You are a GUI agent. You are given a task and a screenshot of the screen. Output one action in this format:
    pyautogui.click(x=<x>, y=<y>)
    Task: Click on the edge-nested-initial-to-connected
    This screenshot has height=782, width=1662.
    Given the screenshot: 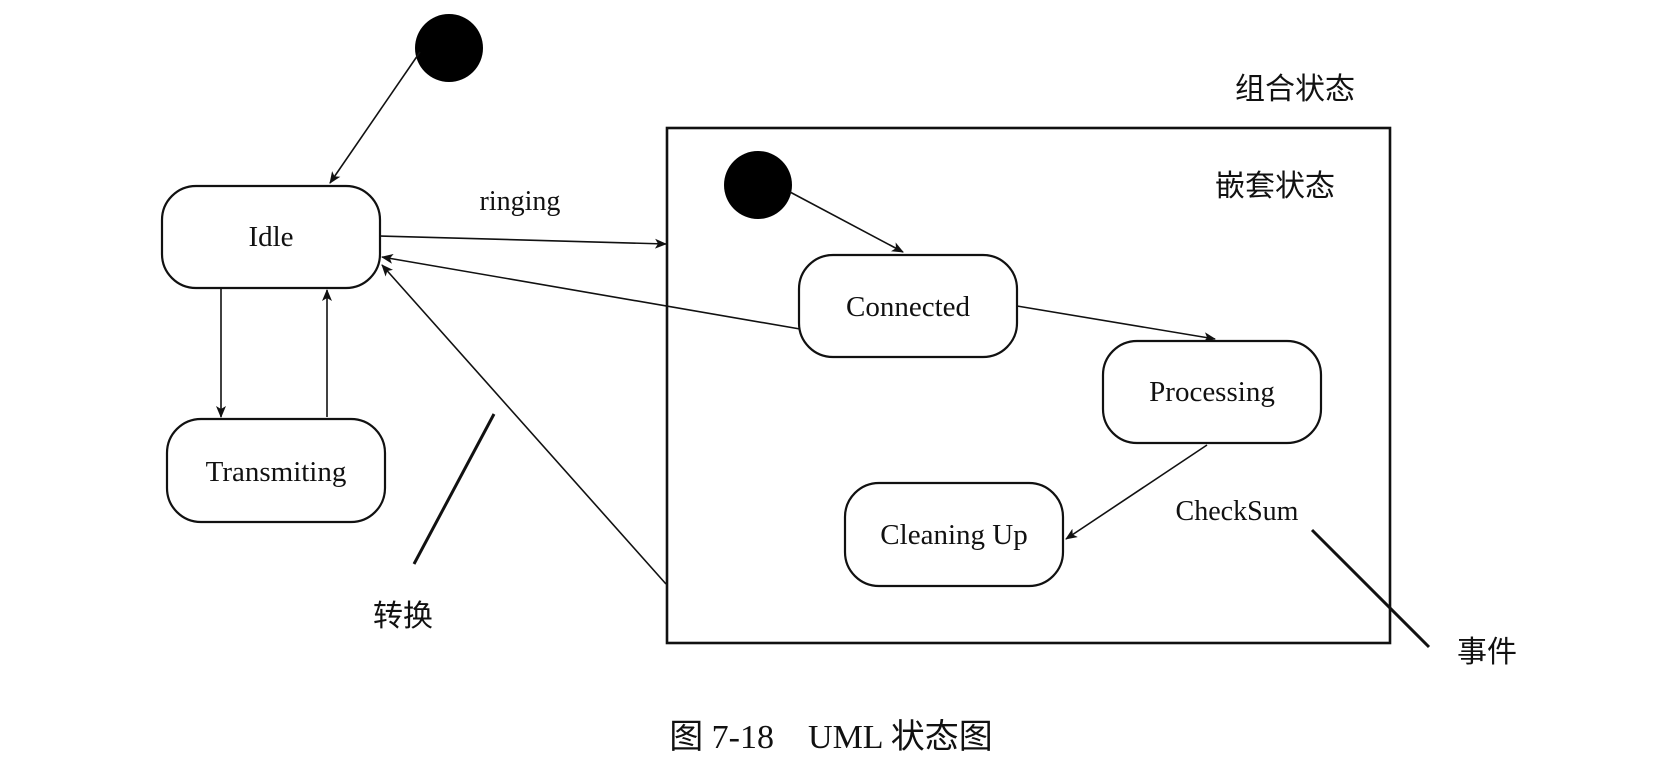 What is the action you would take?
    pyautogui.click(x=846, y=222)
    